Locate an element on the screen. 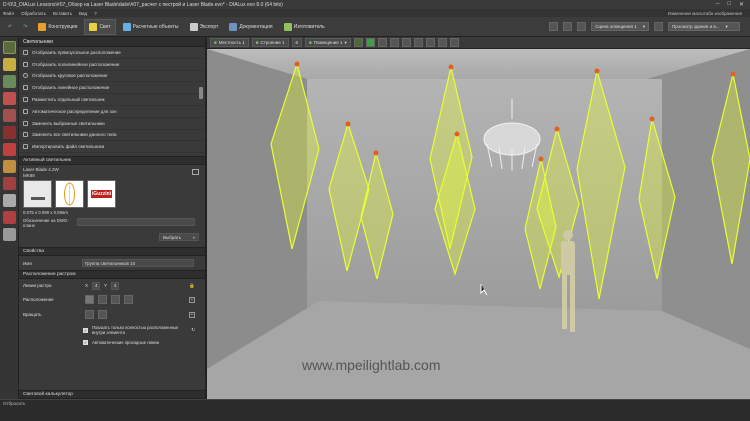 Image resolution: width=750 pixels, height=421 pixels. viewport-toolbar: ■ Местность 1 ■ Строение 1 6 ■ Помещение 1 ▾ is located at coordinates (478, 43).